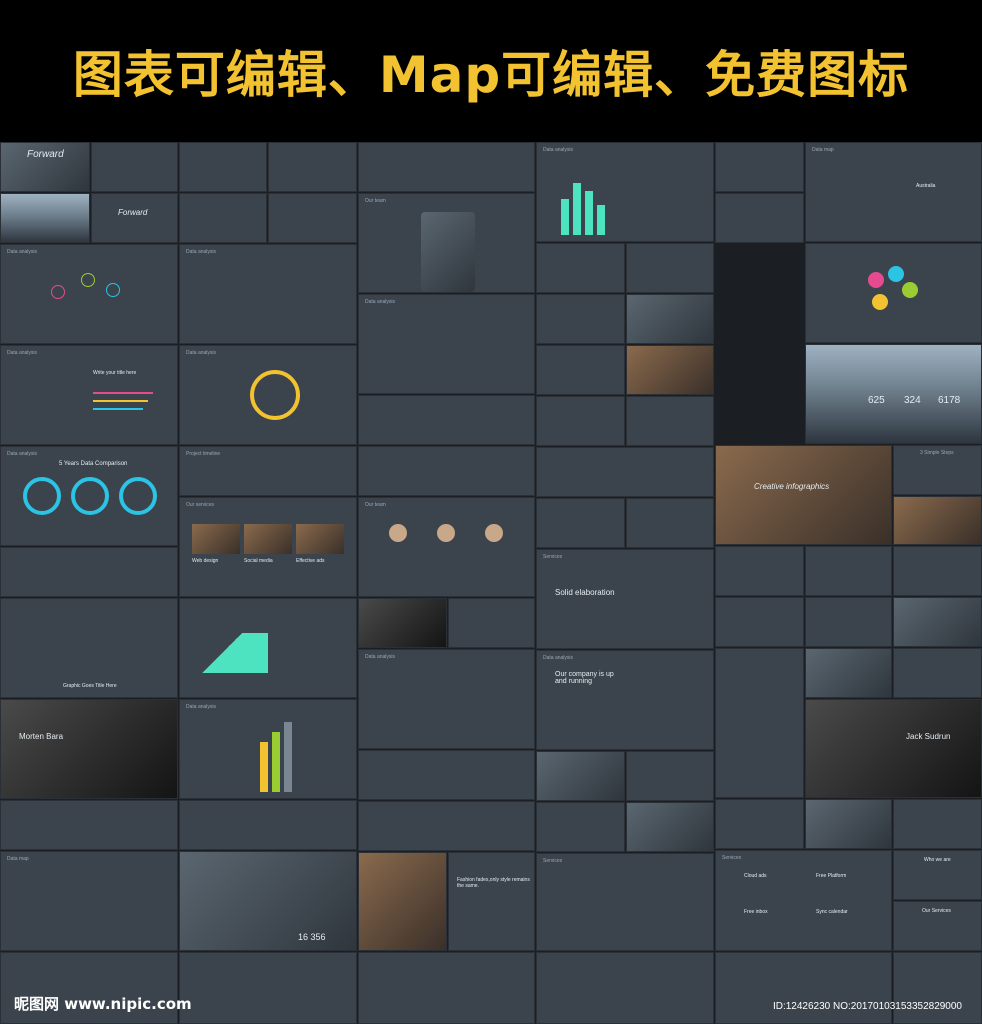  What do you see at coordinates (203, 454) in the screenshot?
I see `slide-label: Project timeline` at bounding box center [203, 454].